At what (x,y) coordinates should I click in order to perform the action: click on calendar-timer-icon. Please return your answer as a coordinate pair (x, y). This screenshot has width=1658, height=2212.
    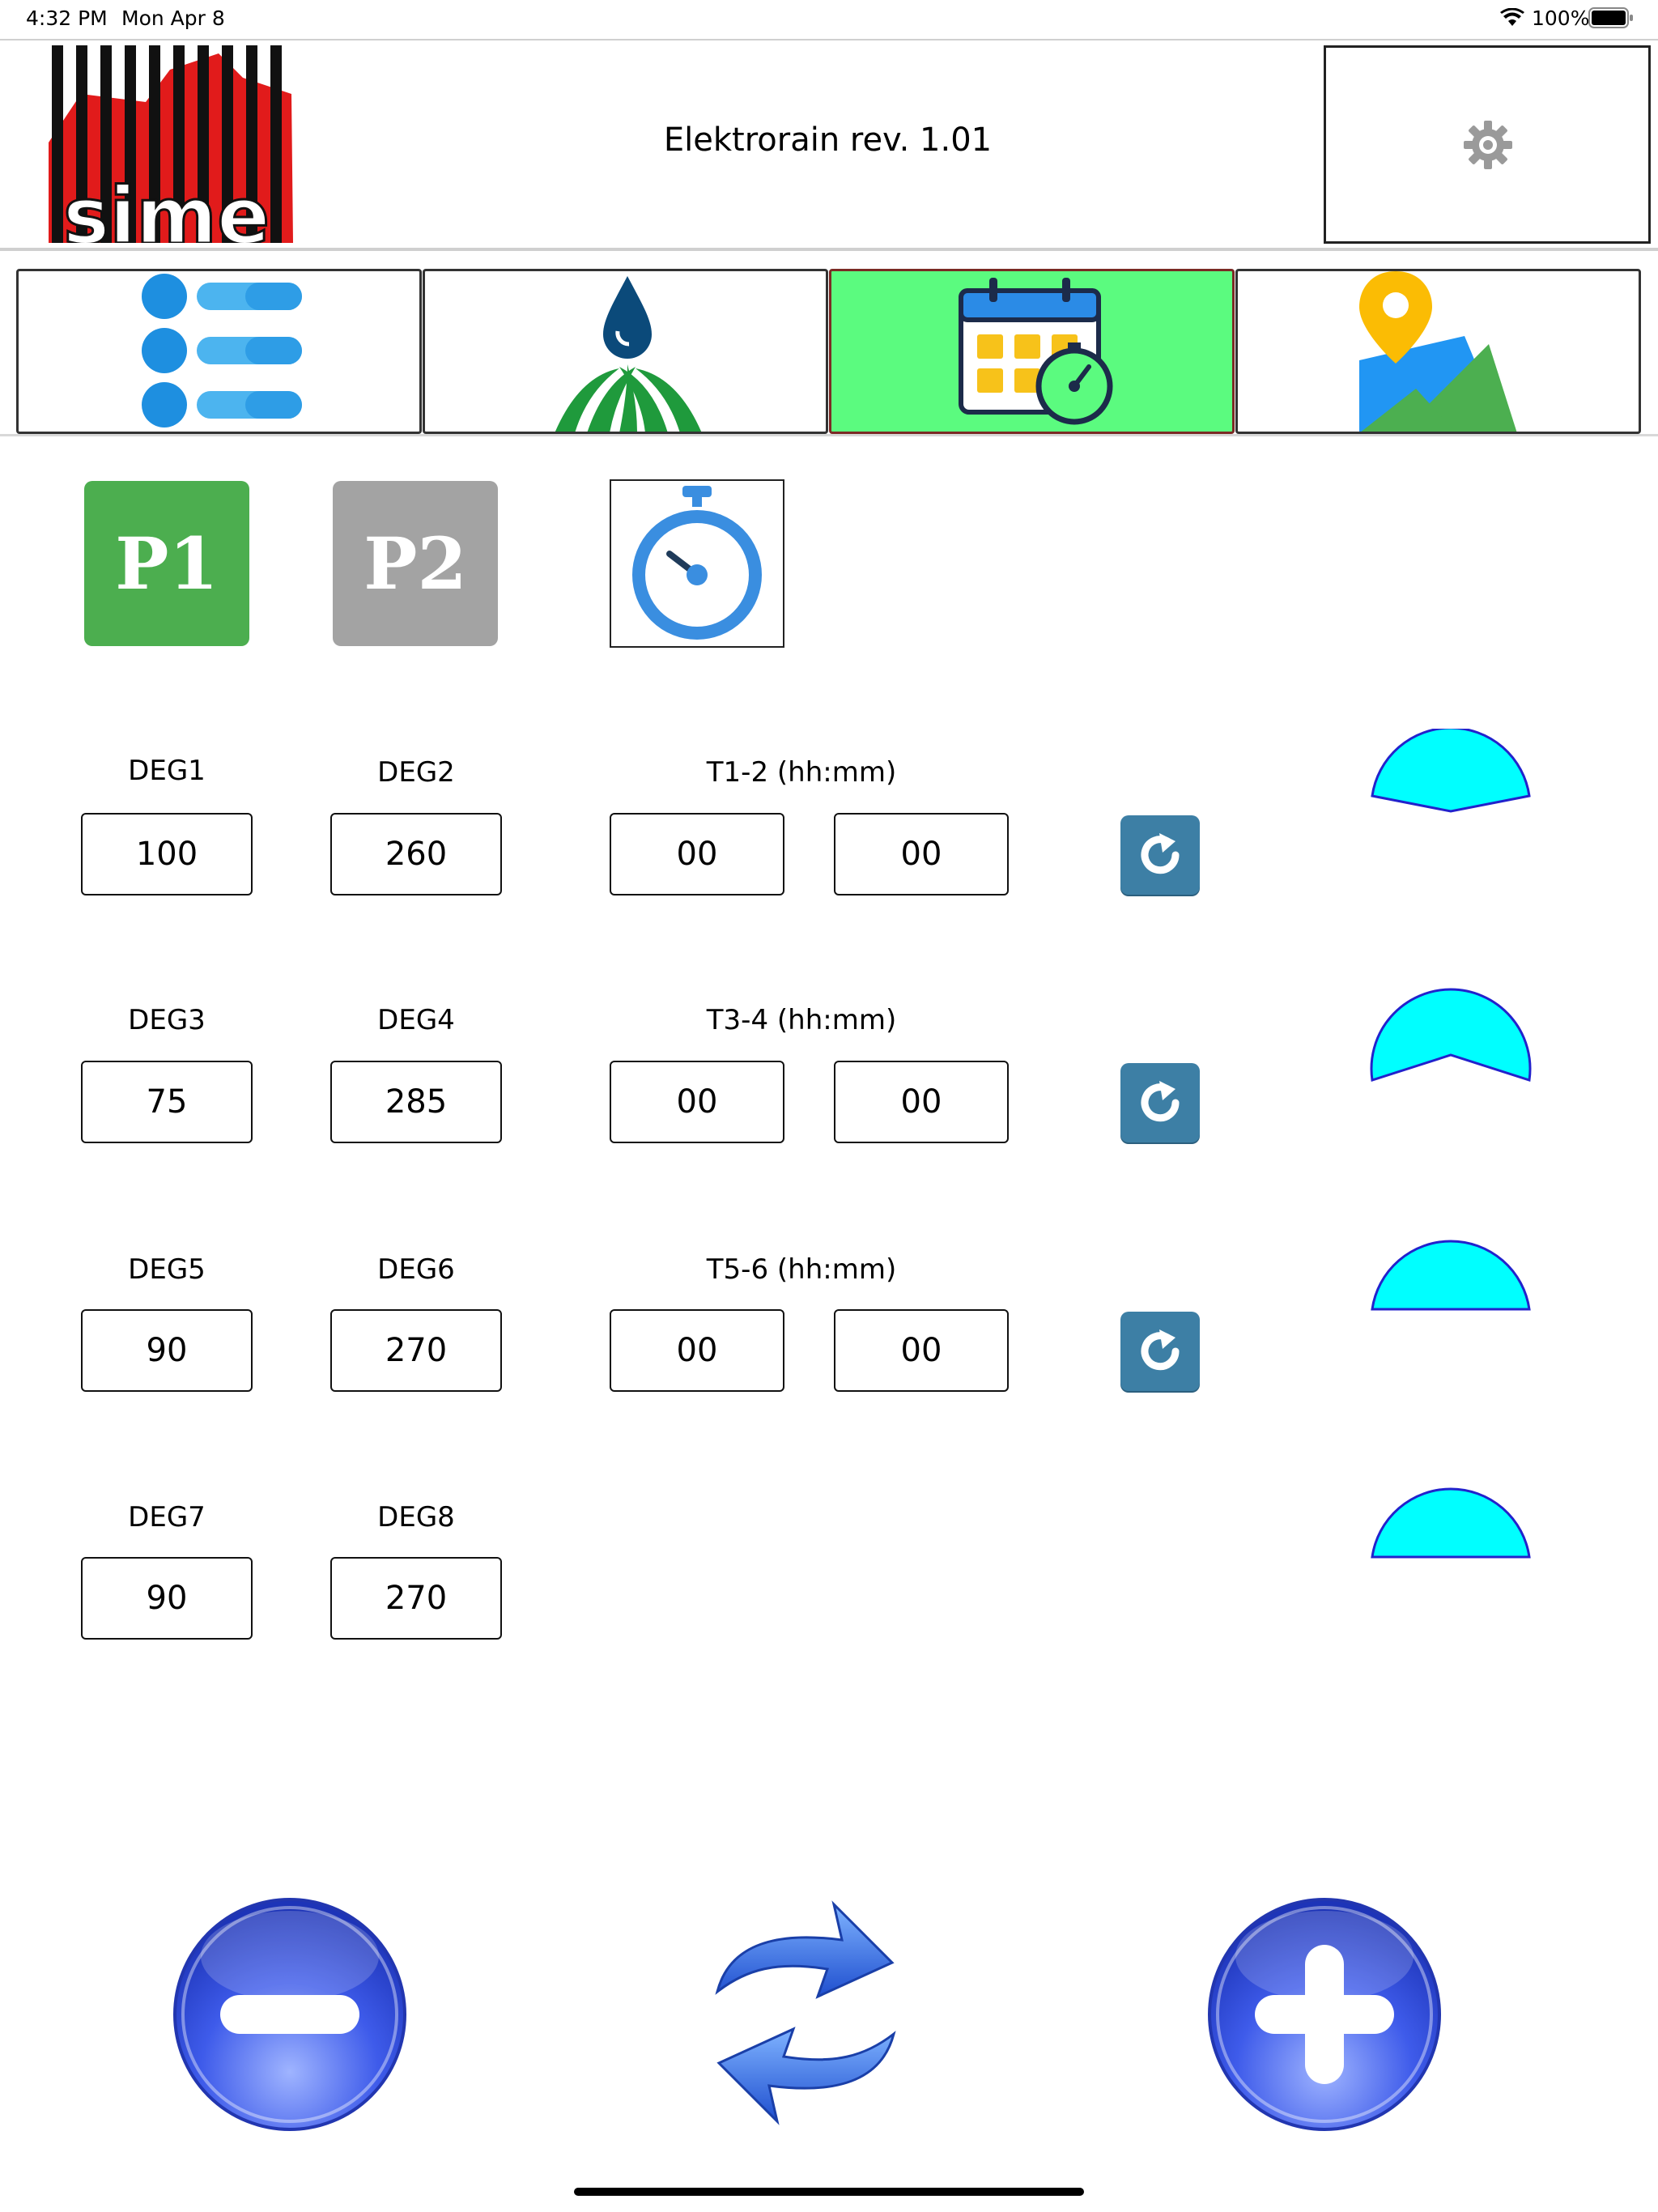
    Looking at the image, I should click on (1036, 351).